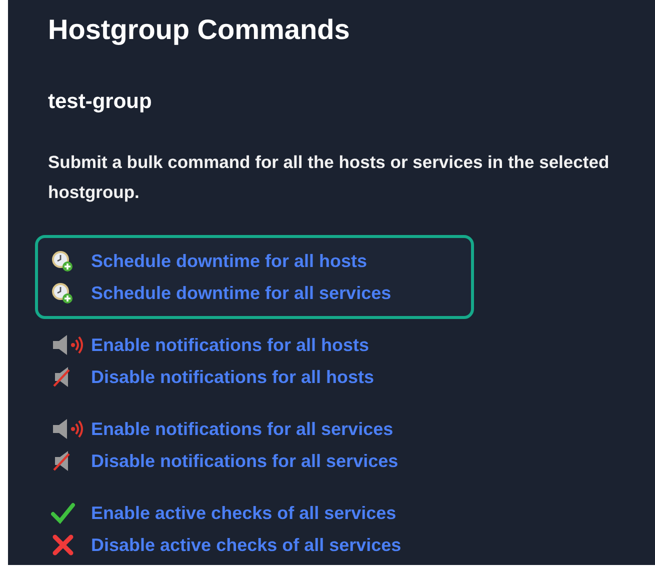  I want to click on command-link: Enable active checks of all services, so click(243, 513).